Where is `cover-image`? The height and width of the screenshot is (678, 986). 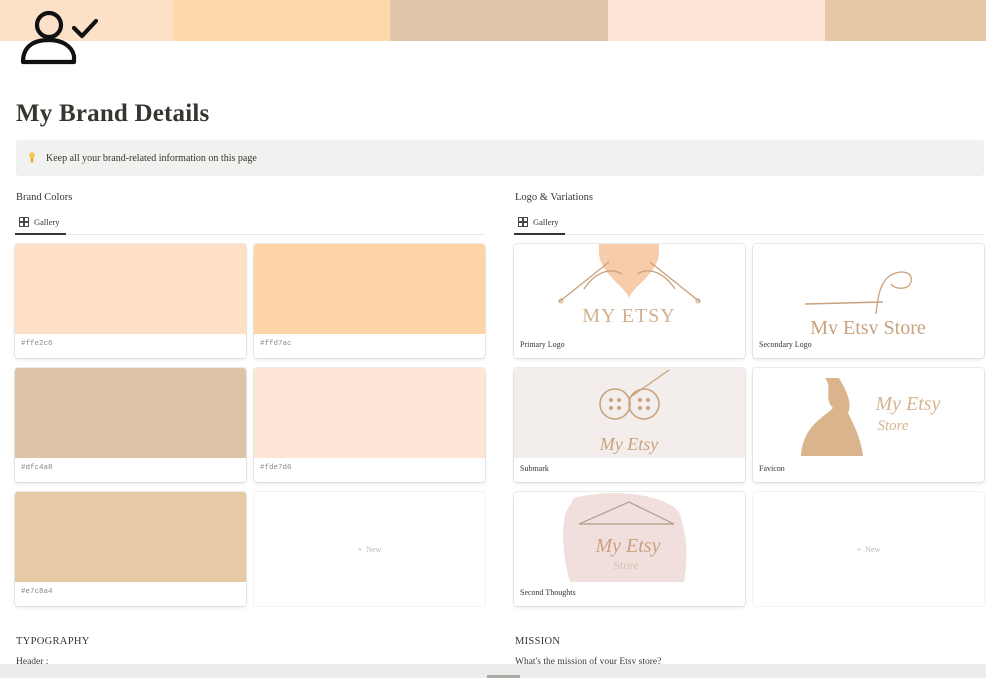 cover-image is located at coordinates (493, 20).